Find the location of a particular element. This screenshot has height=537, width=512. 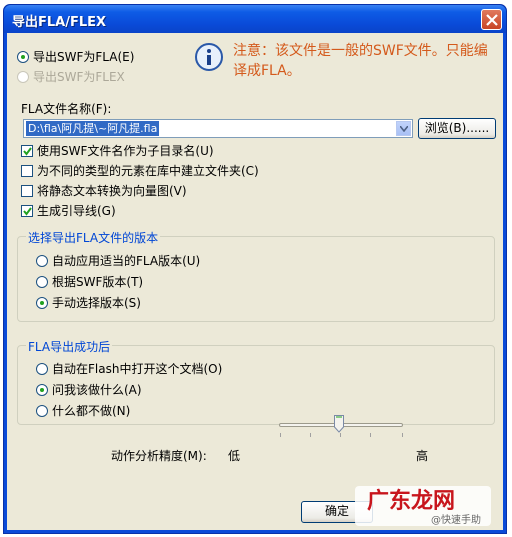

radio-open-in-flash: 自动在Flash中打开这个文档(O) is located at coordinates (129, 369).